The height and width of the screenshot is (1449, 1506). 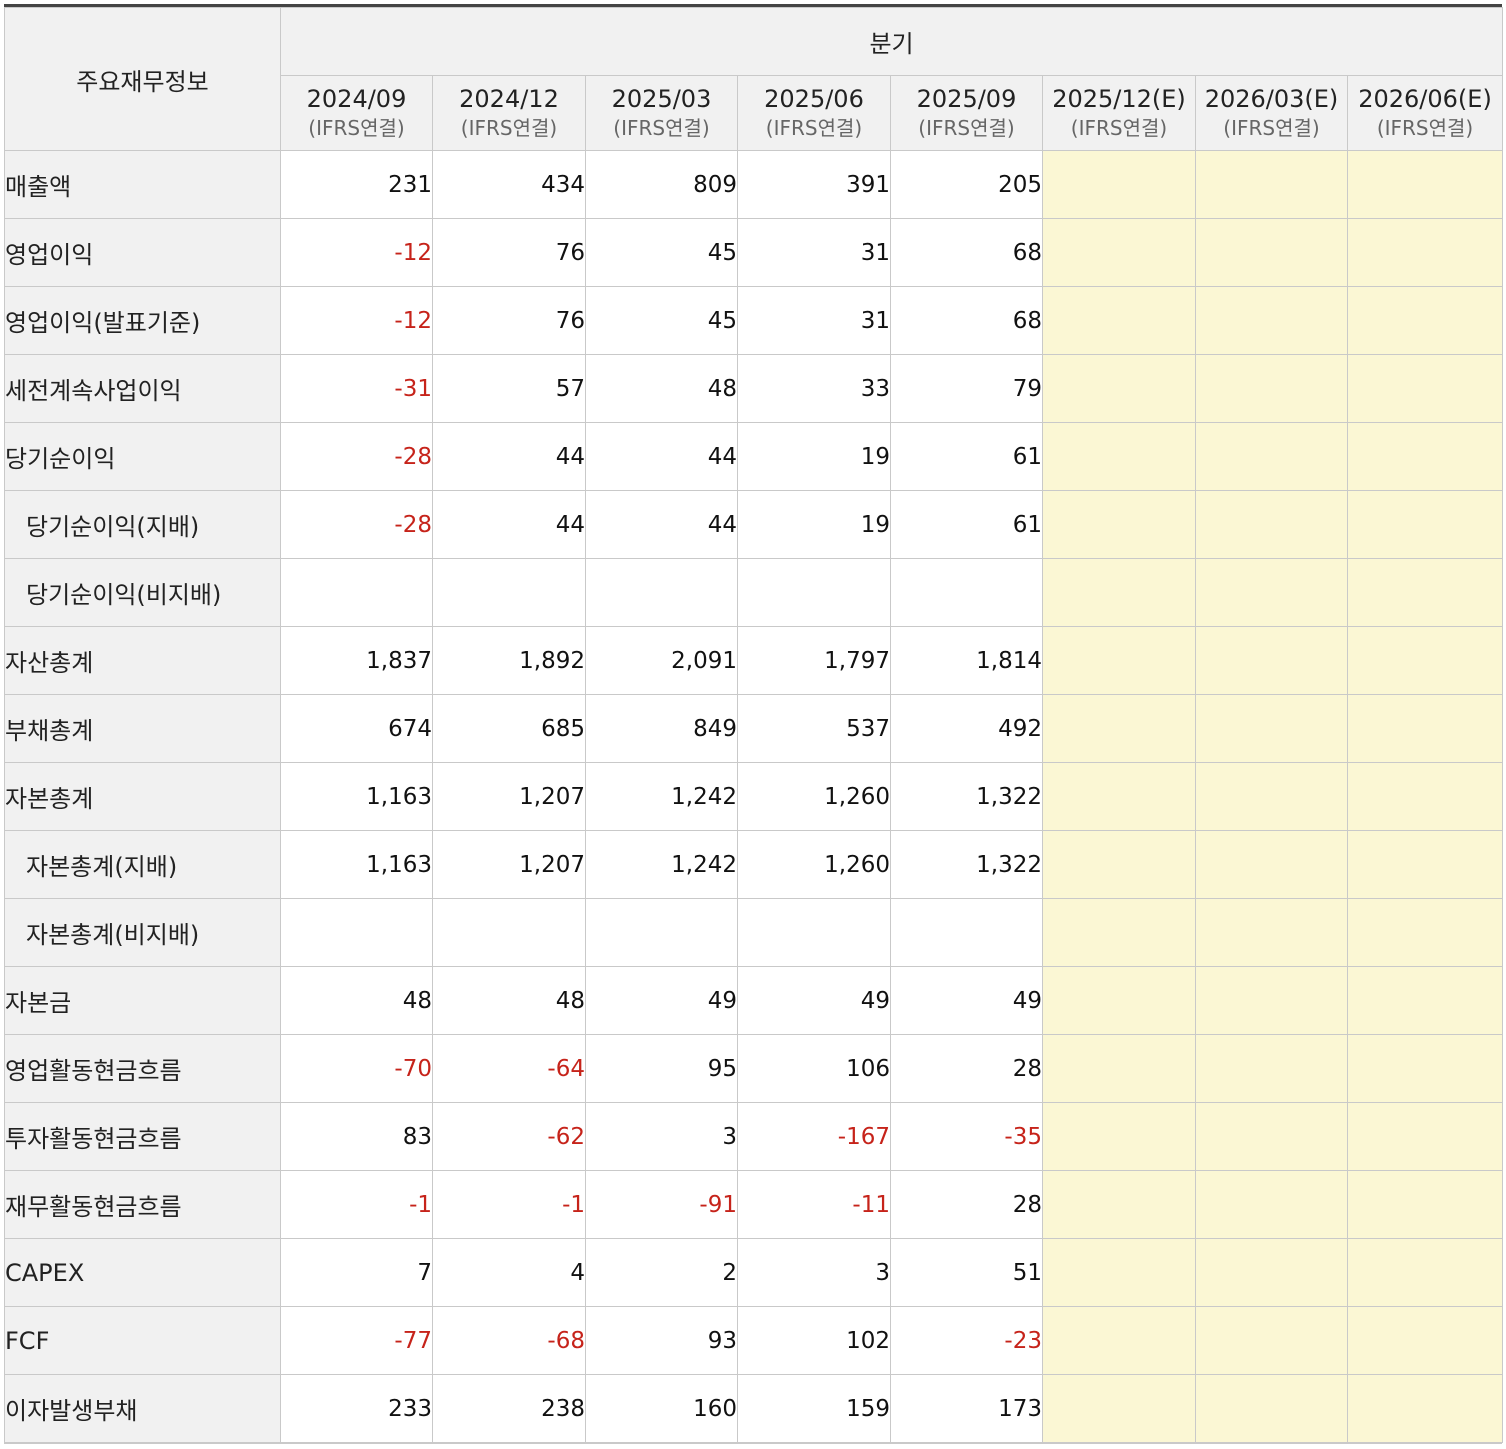 I want to click on value-cell: -91, so click(x=661, y=1204).